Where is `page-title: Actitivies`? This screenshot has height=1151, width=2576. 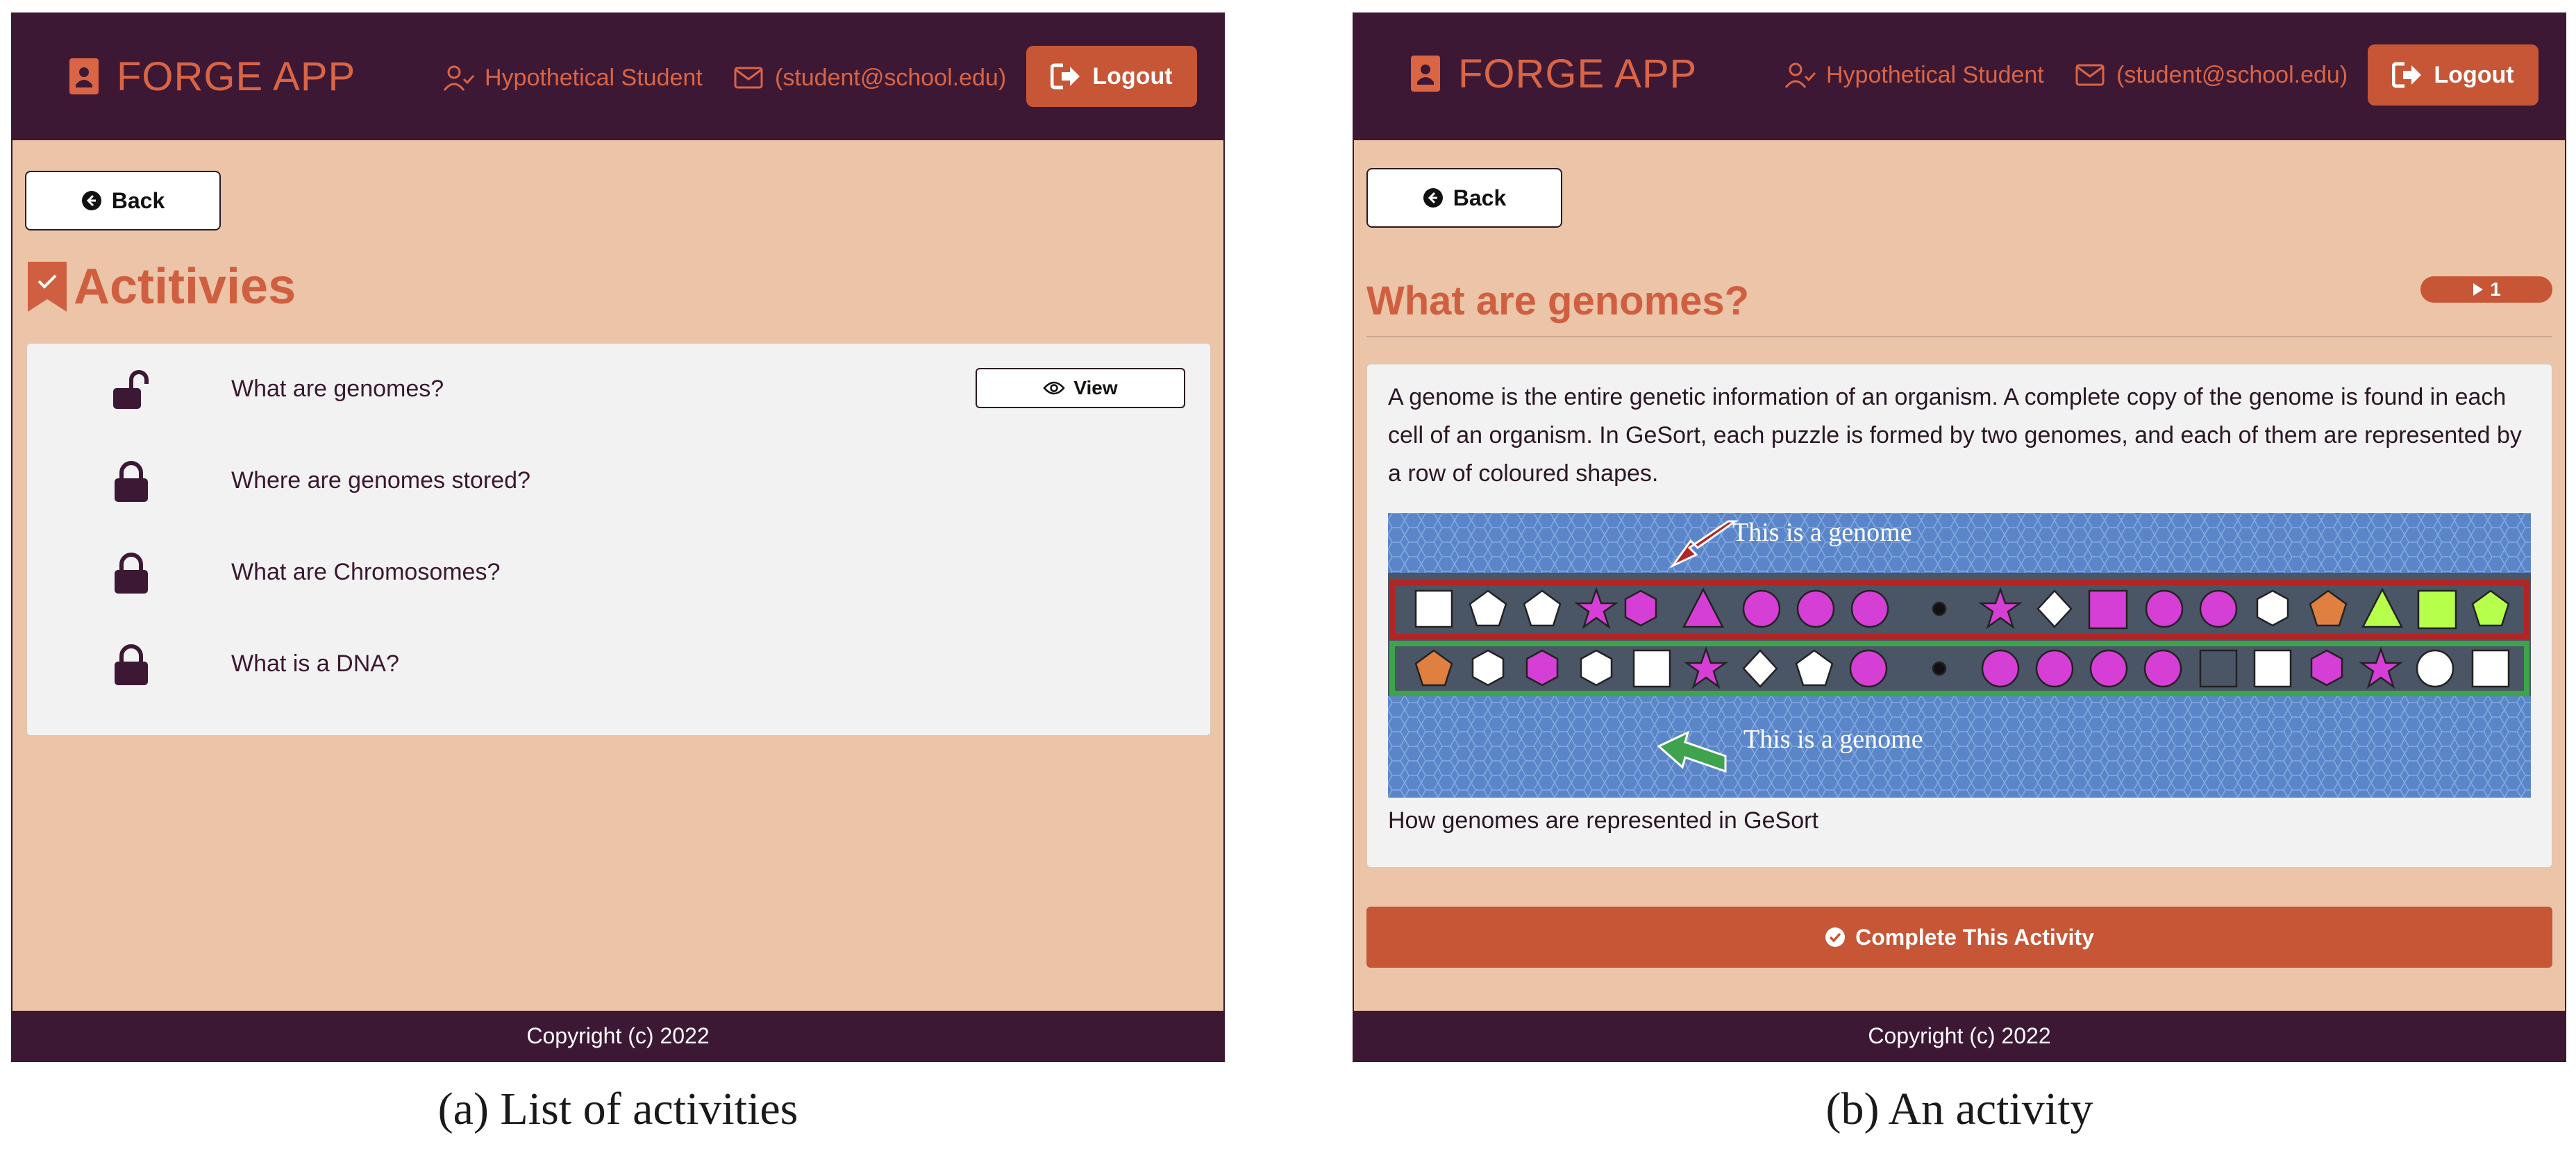
page-title: Actitivies is located at coordinates (161, 286).